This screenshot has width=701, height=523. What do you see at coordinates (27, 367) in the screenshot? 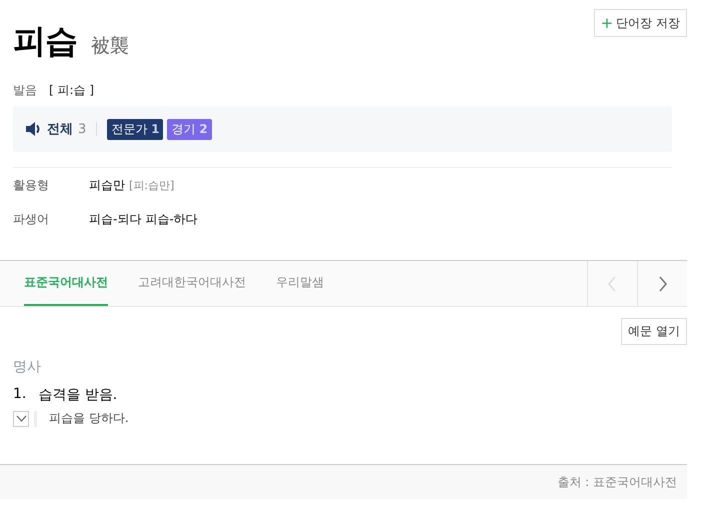
I see `part-of-speech: 명사` at bounding box center [27, 367].